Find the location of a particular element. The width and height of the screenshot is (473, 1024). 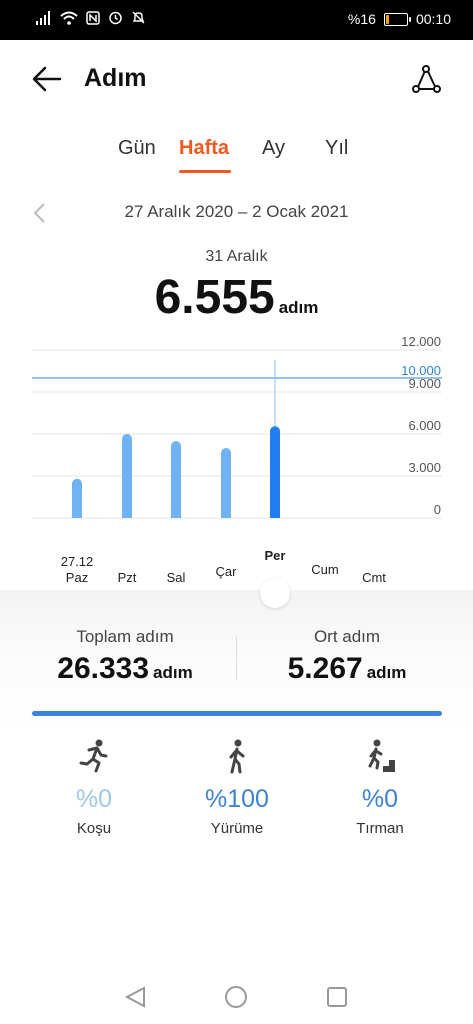

x-tick-label: Çar is located at coordinates (227, 571).